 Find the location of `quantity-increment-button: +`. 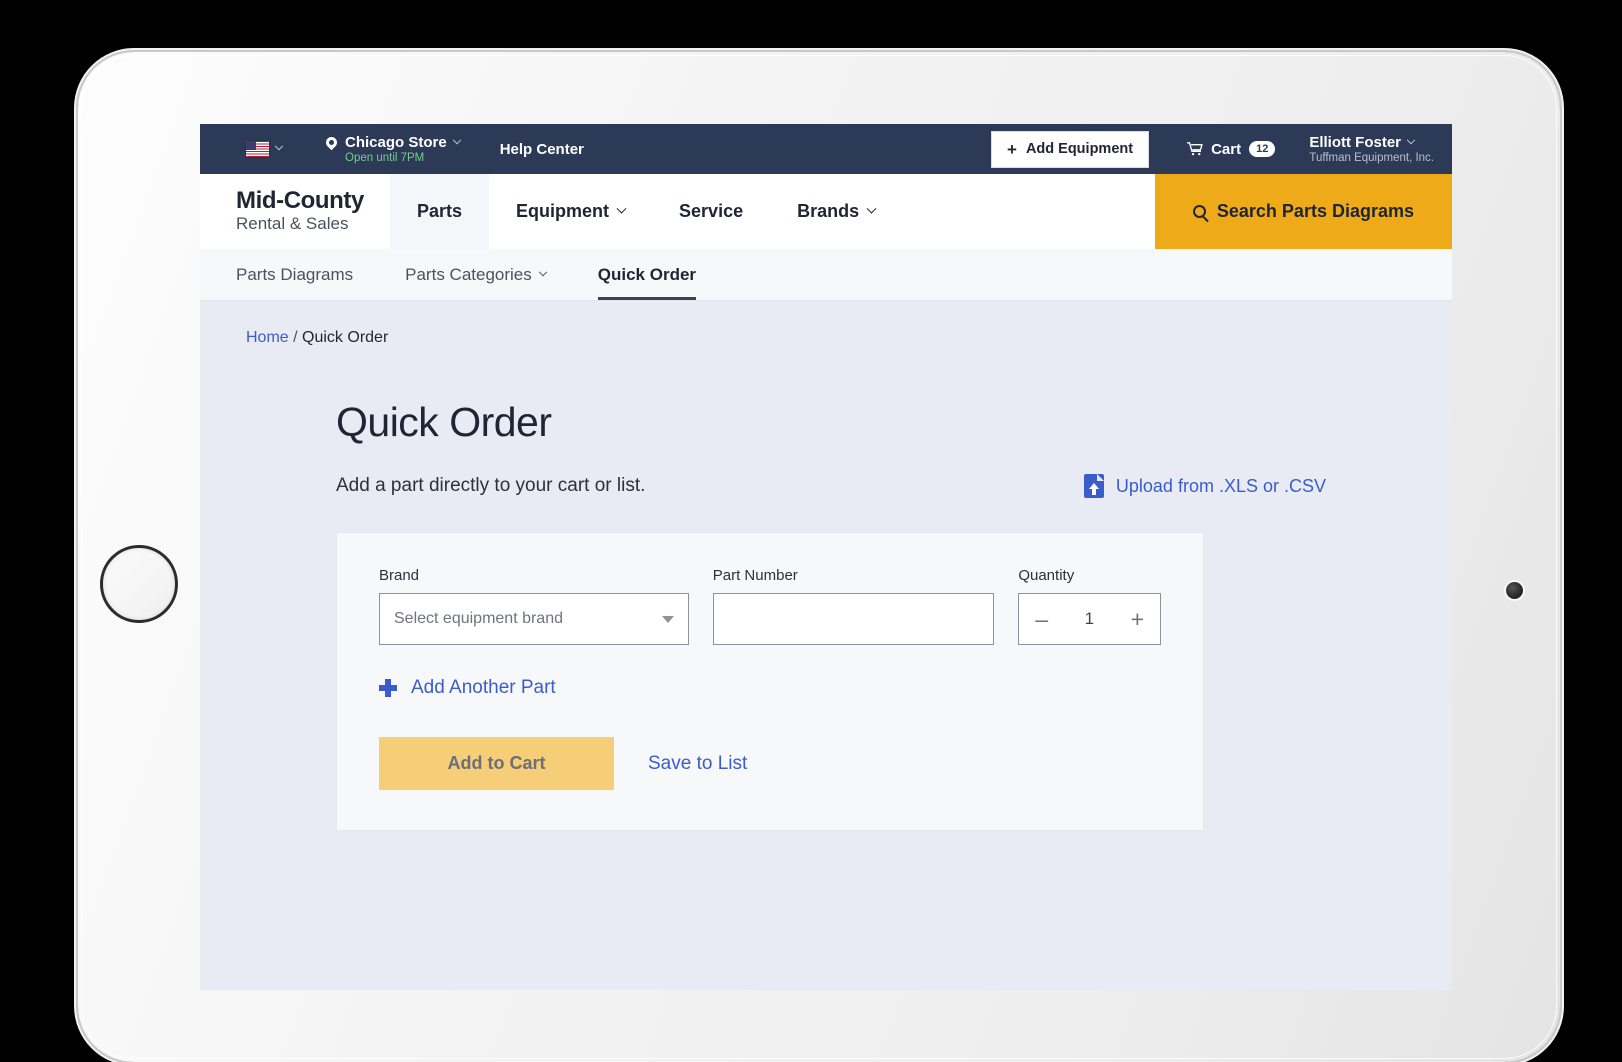

quantity-increment-button: + is located at coordinates (1137, 619).